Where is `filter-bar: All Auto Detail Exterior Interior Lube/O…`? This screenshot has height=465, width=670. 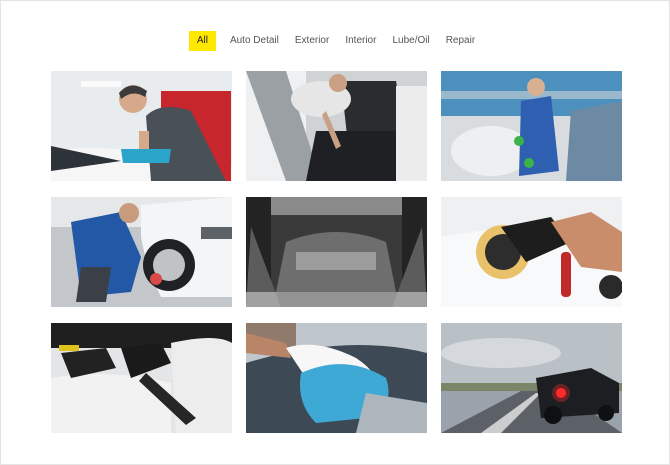
filter-bar: All Auto Detail Exterior Interior Lube/O… is located at coordinates (335, 41).